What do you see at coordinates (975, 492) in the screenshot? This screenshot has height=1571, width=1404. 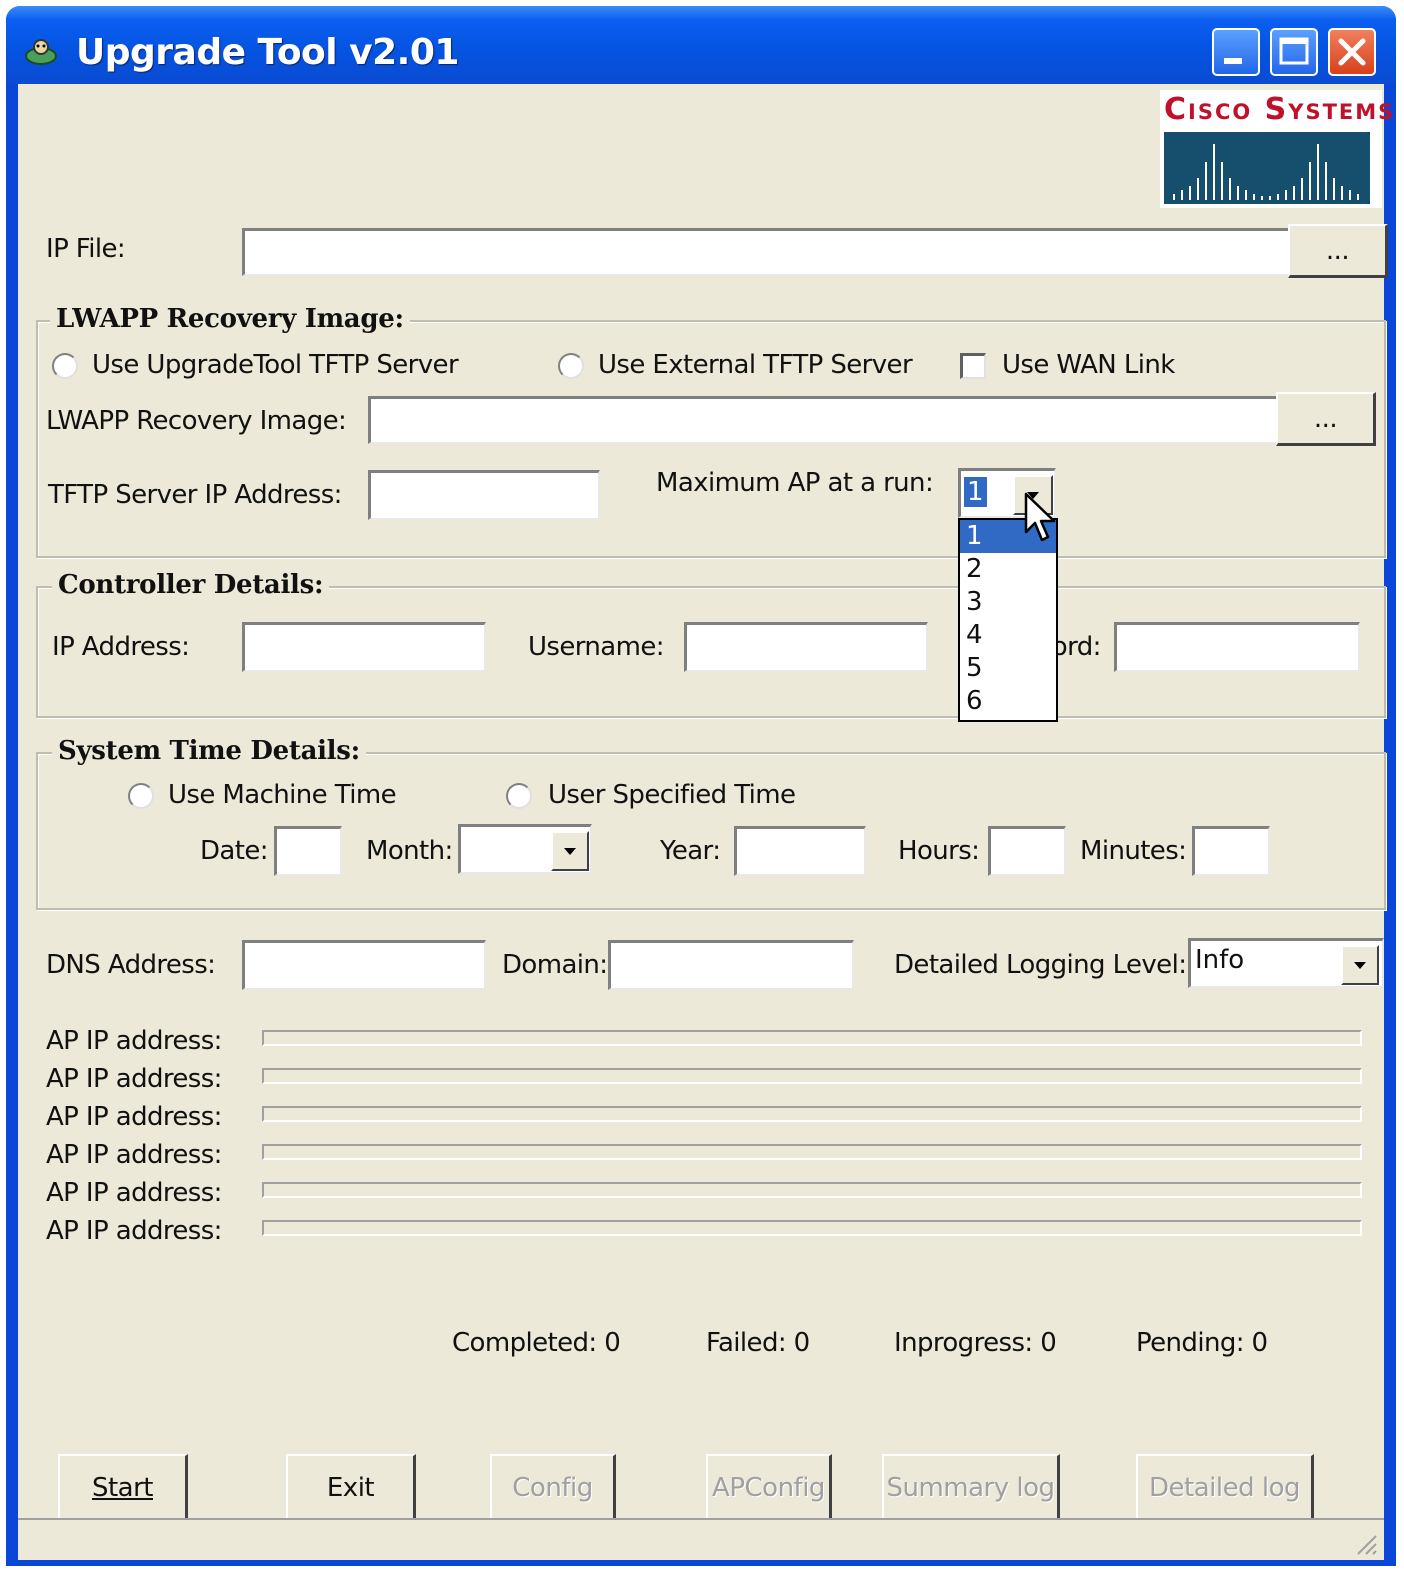 I see `max-ap-selected-value: 1` at bounding box center [975, 492].